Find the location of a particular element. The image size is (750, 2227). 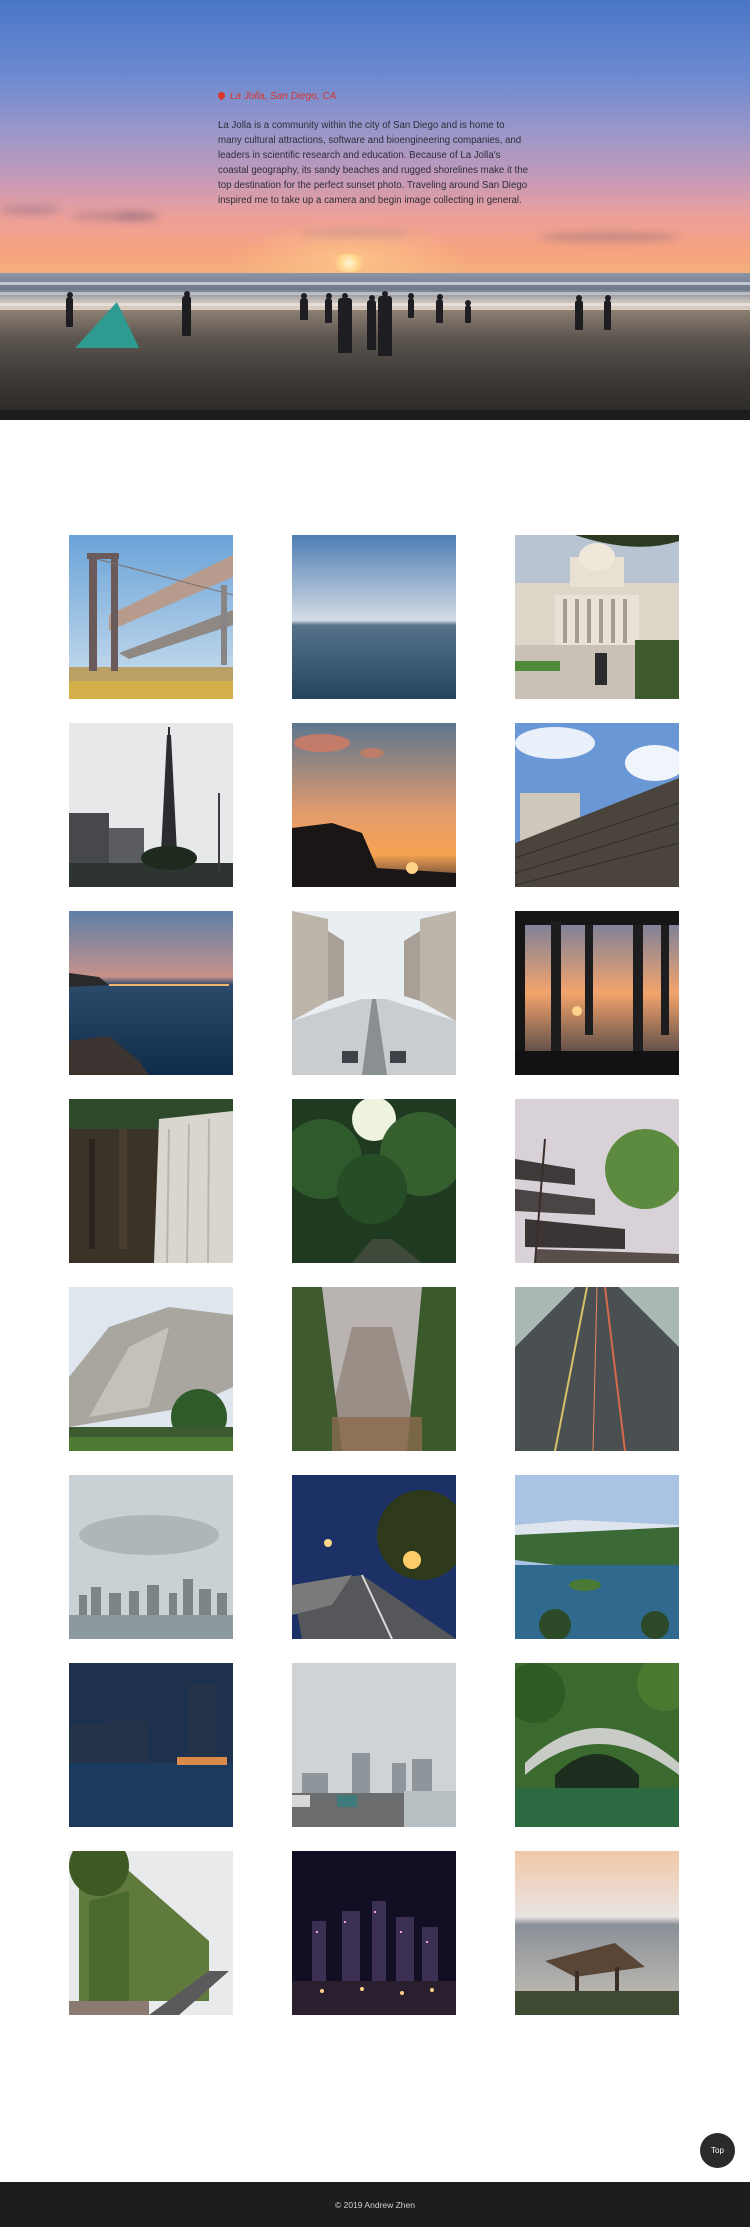

capitol-photo is located at coordinates (597, 617).